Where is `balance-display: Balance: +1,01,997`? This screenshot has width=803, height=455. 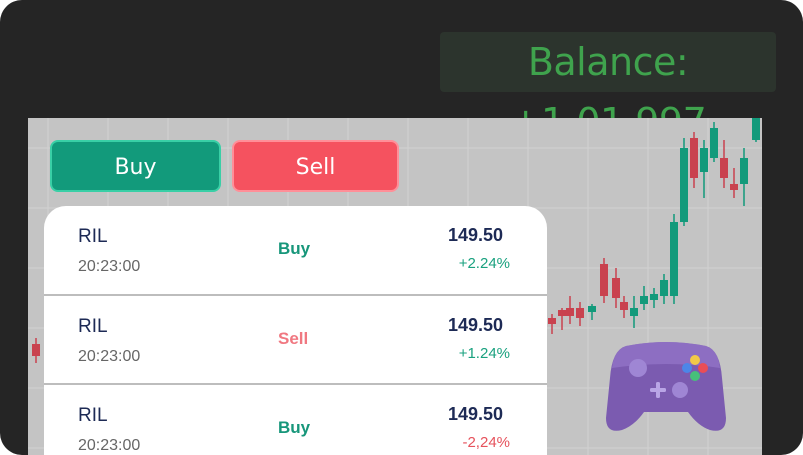 balance-display: Balance: +1,01,997 is located at coordinates (608, 88).